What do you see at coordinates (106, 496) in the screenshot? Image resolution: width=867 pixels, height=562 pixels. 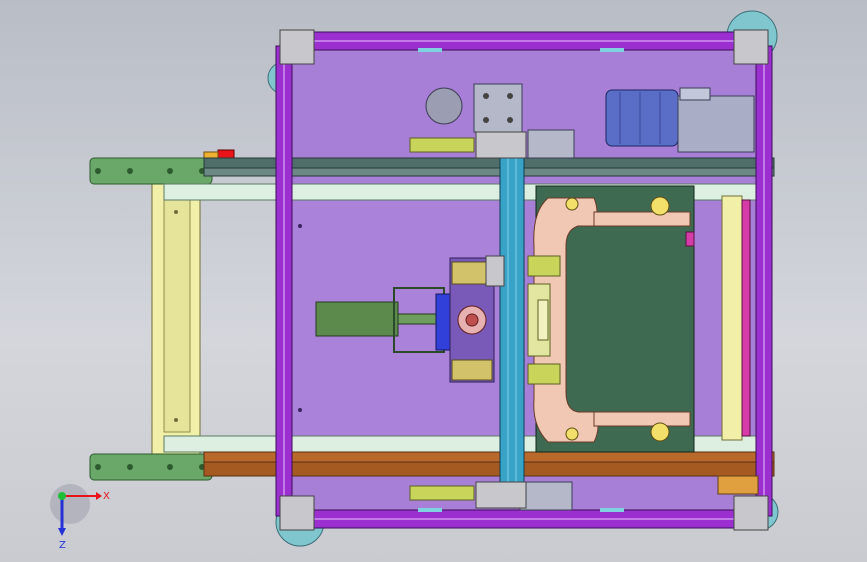 I see `triad-x-label: X` at bounding box center [106, 496].